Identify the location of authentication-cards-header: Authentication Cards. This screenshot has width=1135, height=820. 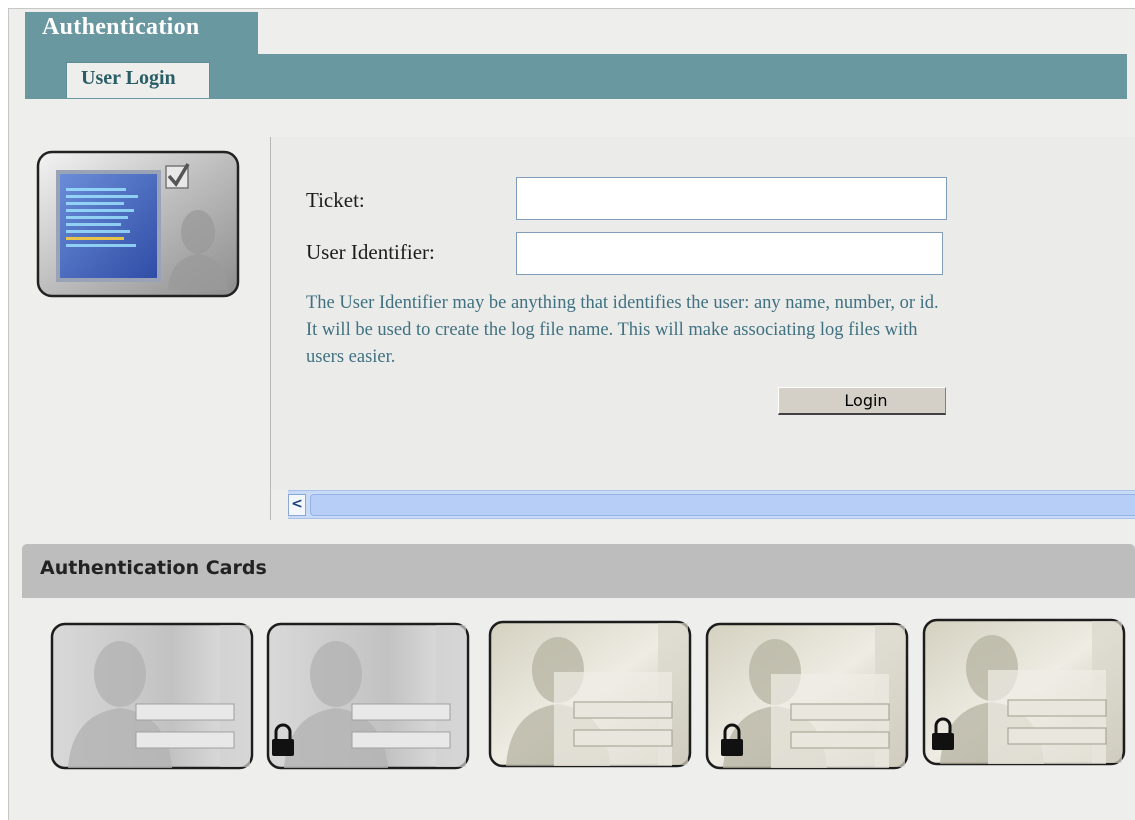
(578, 571).